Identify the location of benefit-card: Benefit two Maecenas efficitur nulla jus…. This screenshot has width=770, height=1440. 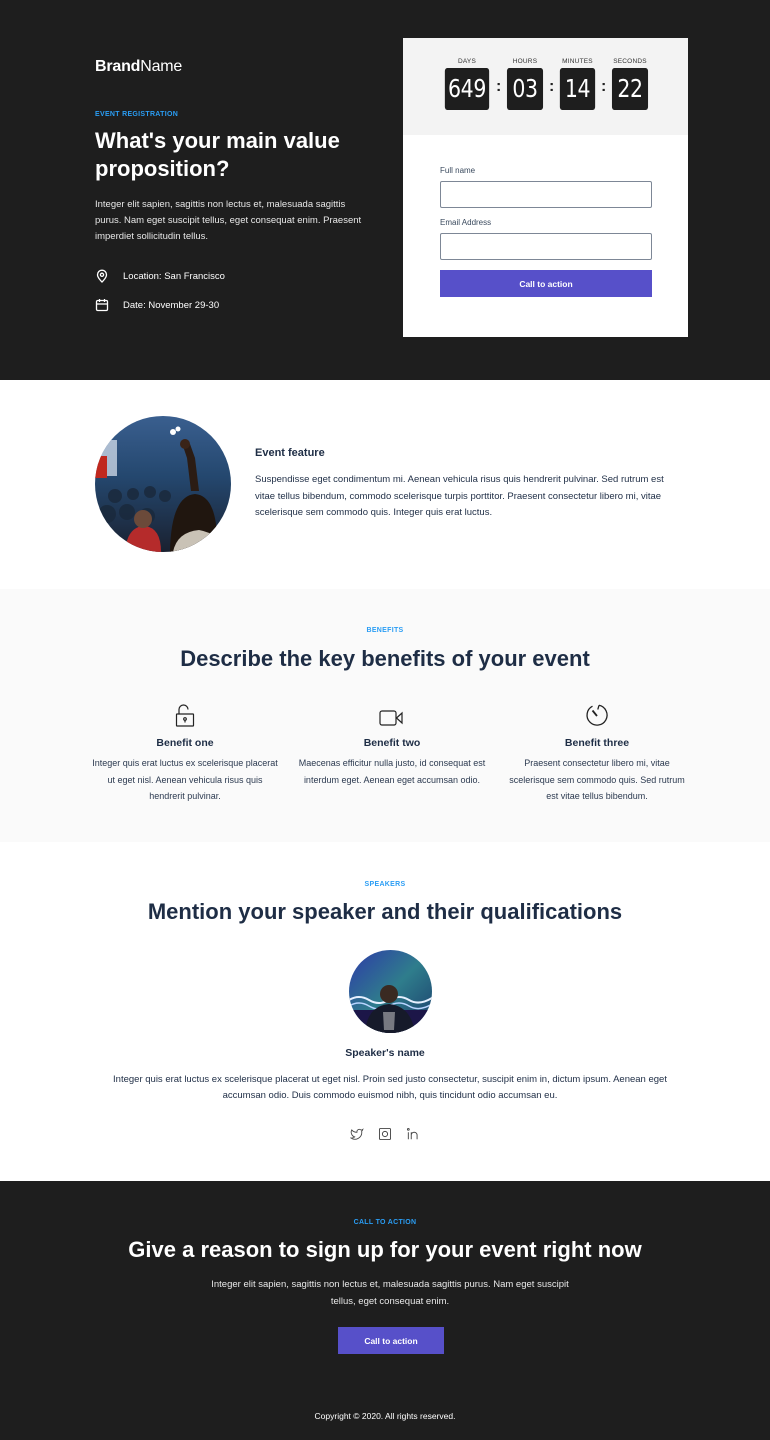
(392, 743).